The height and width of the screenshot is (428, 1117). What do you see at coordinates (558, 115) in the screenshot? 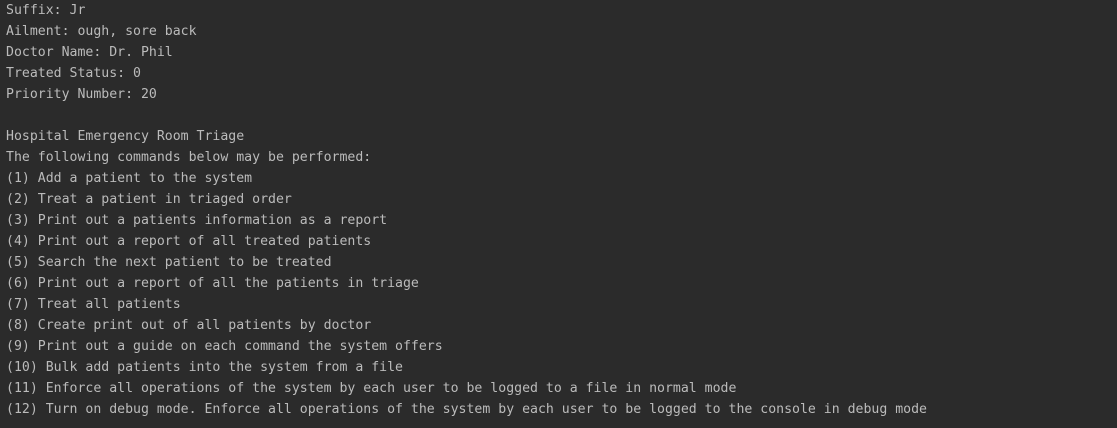
I see `output-line-blank` at bounding box center [558, 115].